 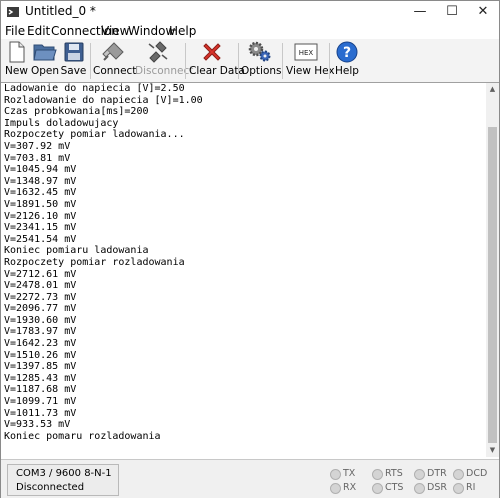 I want to click on menu-view: View, so click(x=115, y=31).